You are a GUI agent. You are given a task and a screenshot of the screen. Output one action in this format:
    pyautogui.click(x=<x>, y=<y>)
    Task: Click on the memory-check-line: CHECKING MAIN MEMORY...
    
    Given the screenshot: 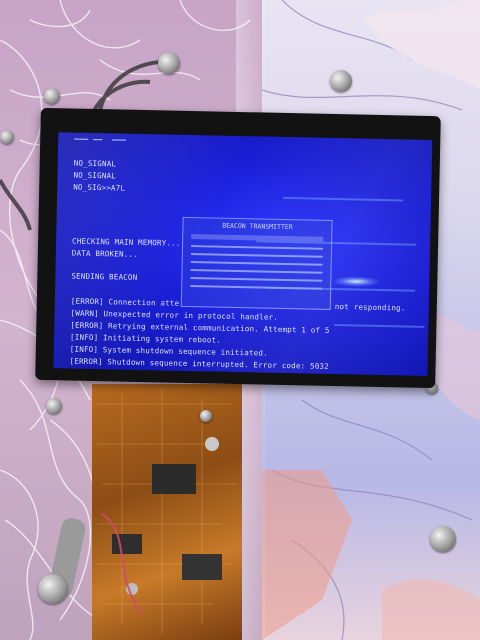 What is the action you would take?
    pyautogui.click(x=126, y=242)
    